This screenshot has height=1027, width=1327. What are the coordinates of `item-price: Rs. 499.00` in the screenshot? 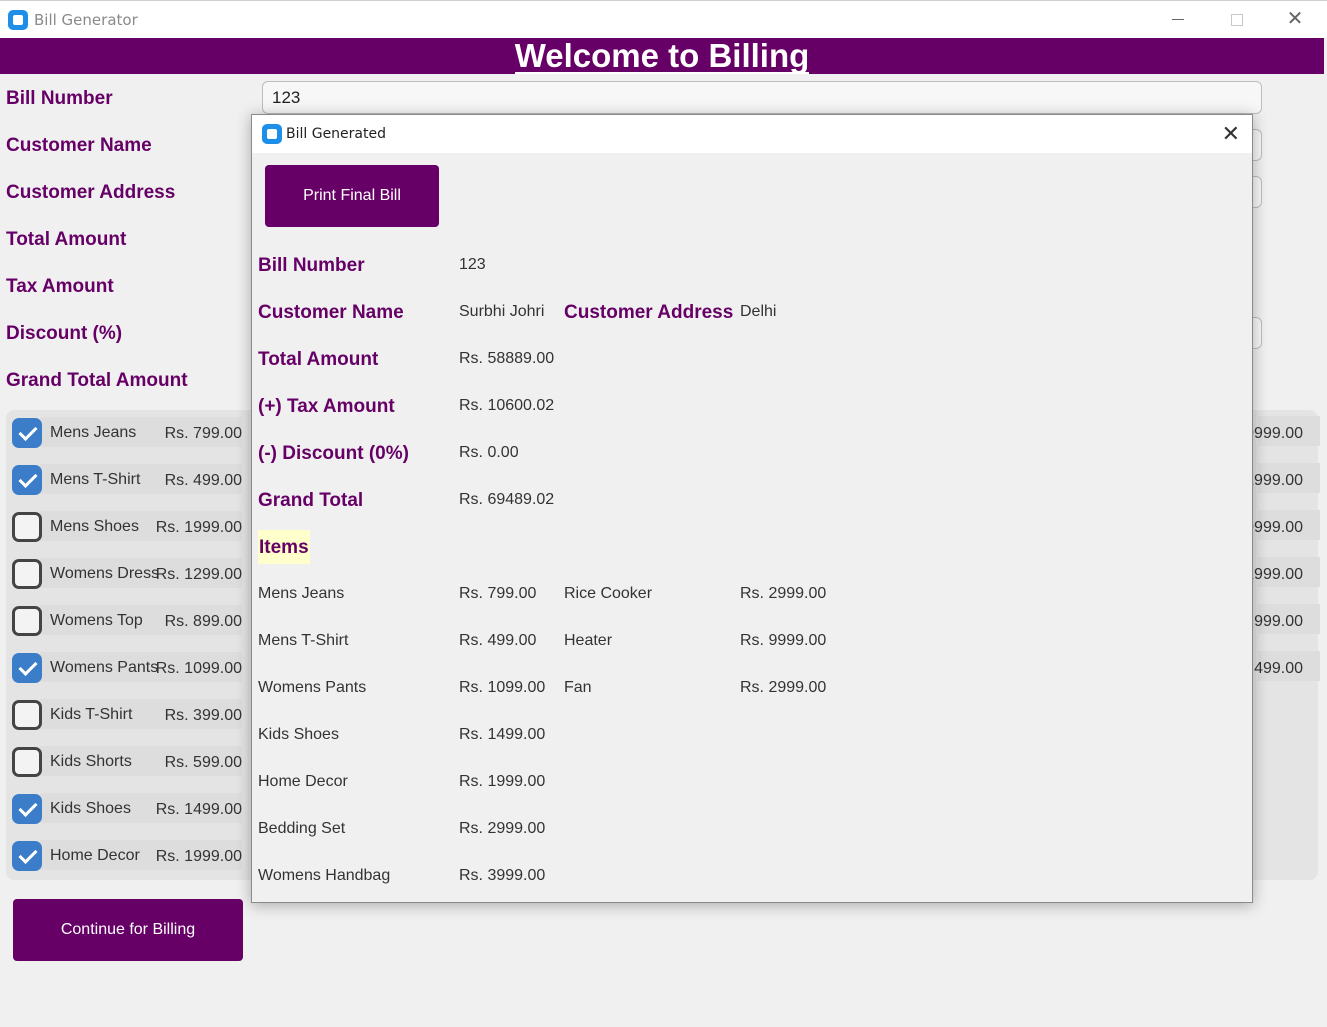 It's located at (498, 640).